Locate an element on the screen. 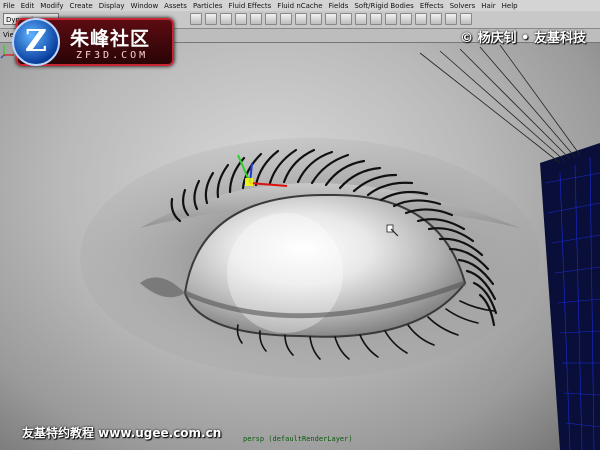  site-logo: Z 朱峰社区 ZF3D.COM is located at coordinates (93, 42).